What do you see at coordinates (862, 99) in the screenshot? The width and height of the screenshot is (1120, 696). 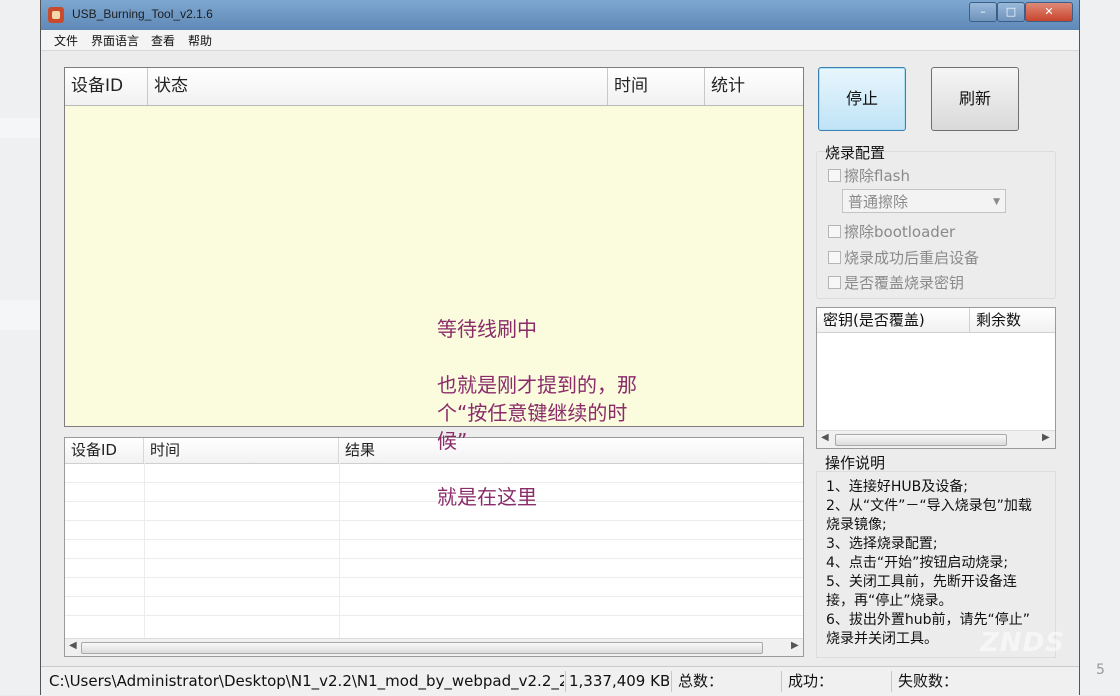 I see `stop-button: 停止` at bounding box center [862, 99].